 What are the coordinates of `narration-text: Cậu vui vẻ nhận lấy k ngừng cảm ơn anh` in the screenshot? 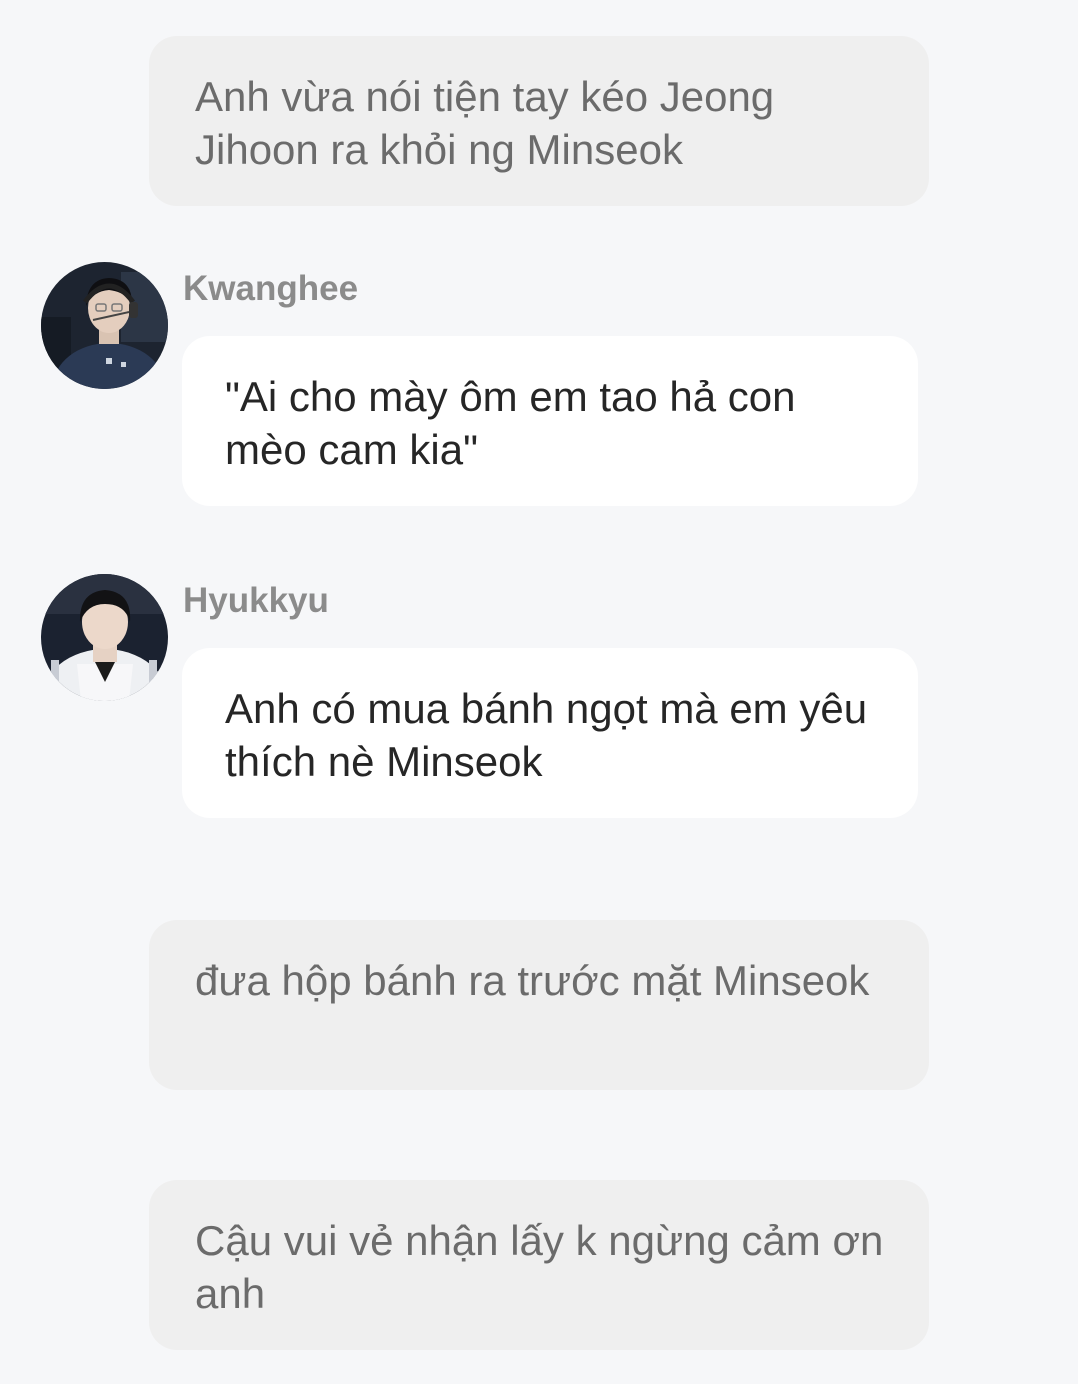 It's located at (539, 1267).